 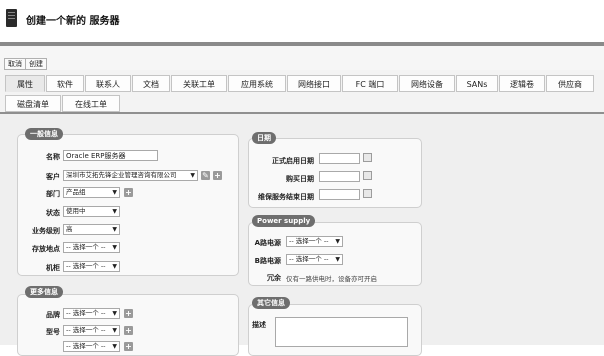 What do you see at coordinates (53, 194) in the screenshot?
I see `department-label: 部门` at bounding box center [53, 194].